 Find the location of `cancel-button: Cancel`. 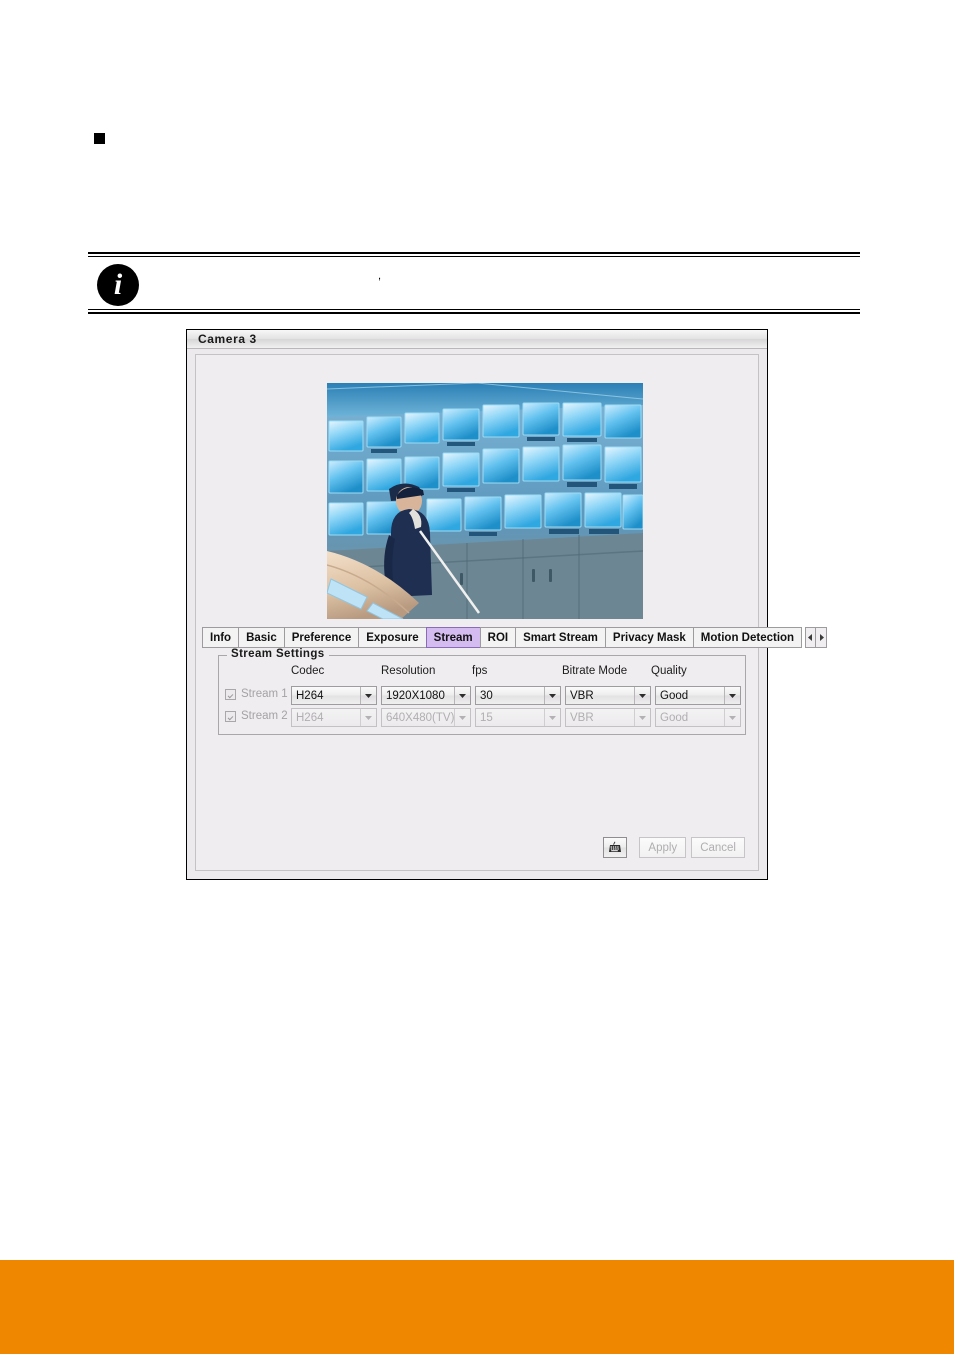

cancel-button: Cancel is located at coordinates (718, 847).